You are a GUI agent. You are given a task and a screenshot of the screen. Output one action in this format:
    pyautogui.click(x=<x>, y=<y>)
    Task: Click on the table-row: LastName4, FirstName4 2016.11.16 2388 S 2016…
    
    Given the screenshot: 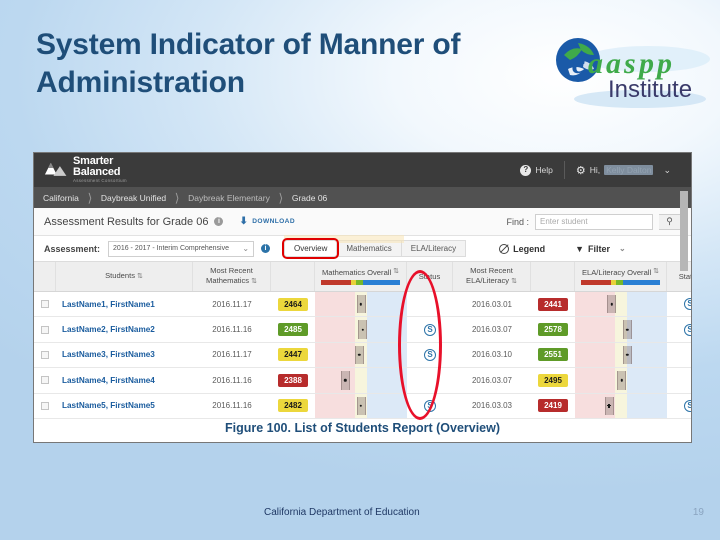 What is the action you would take?
    pyautogui.click(x=362, y=381)
    